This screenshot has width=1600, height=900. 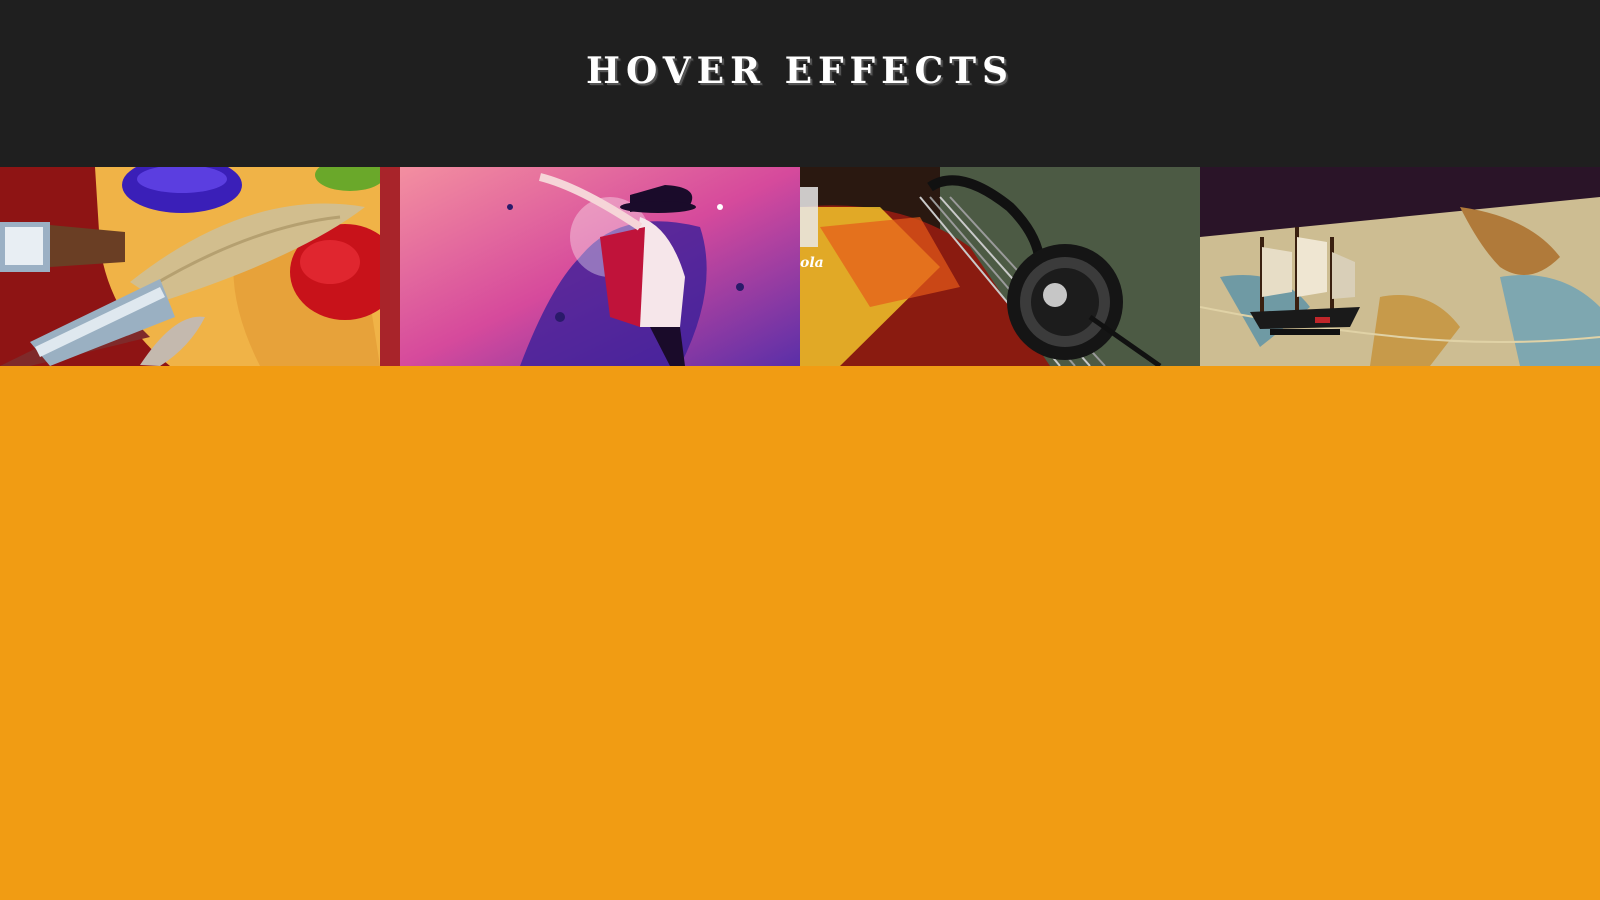 I want to click on gallery-tile-ship-map, so click(x=1400, y=266).